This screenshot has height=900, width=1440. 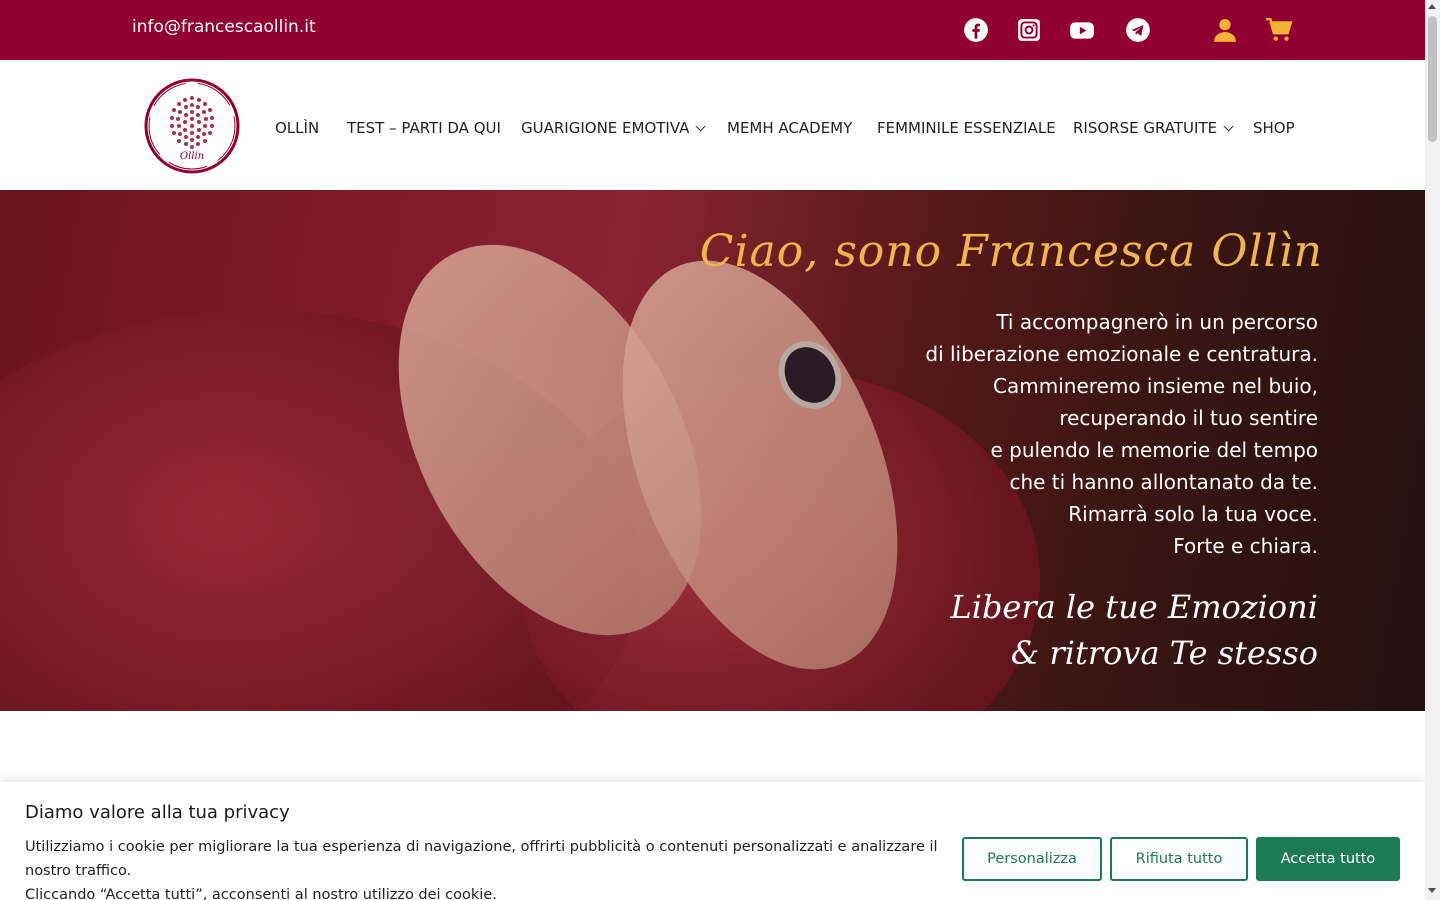 I want to click on nav-item-memh-academy: MEMH ACADEMY, so click(x=789, y=128).